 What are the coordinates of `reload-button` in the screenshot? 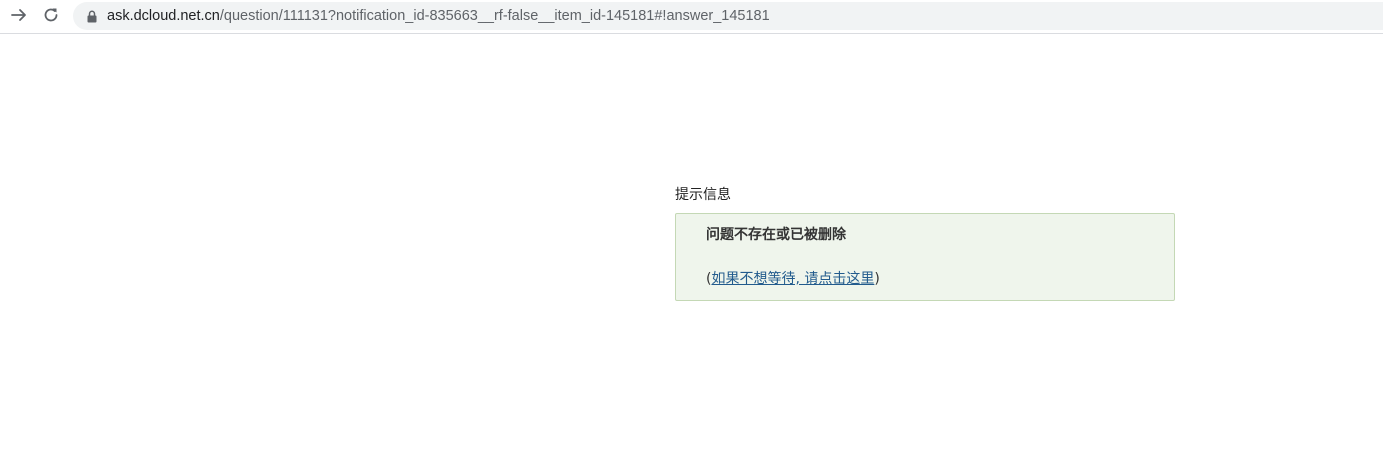 It's located at (51, 17).